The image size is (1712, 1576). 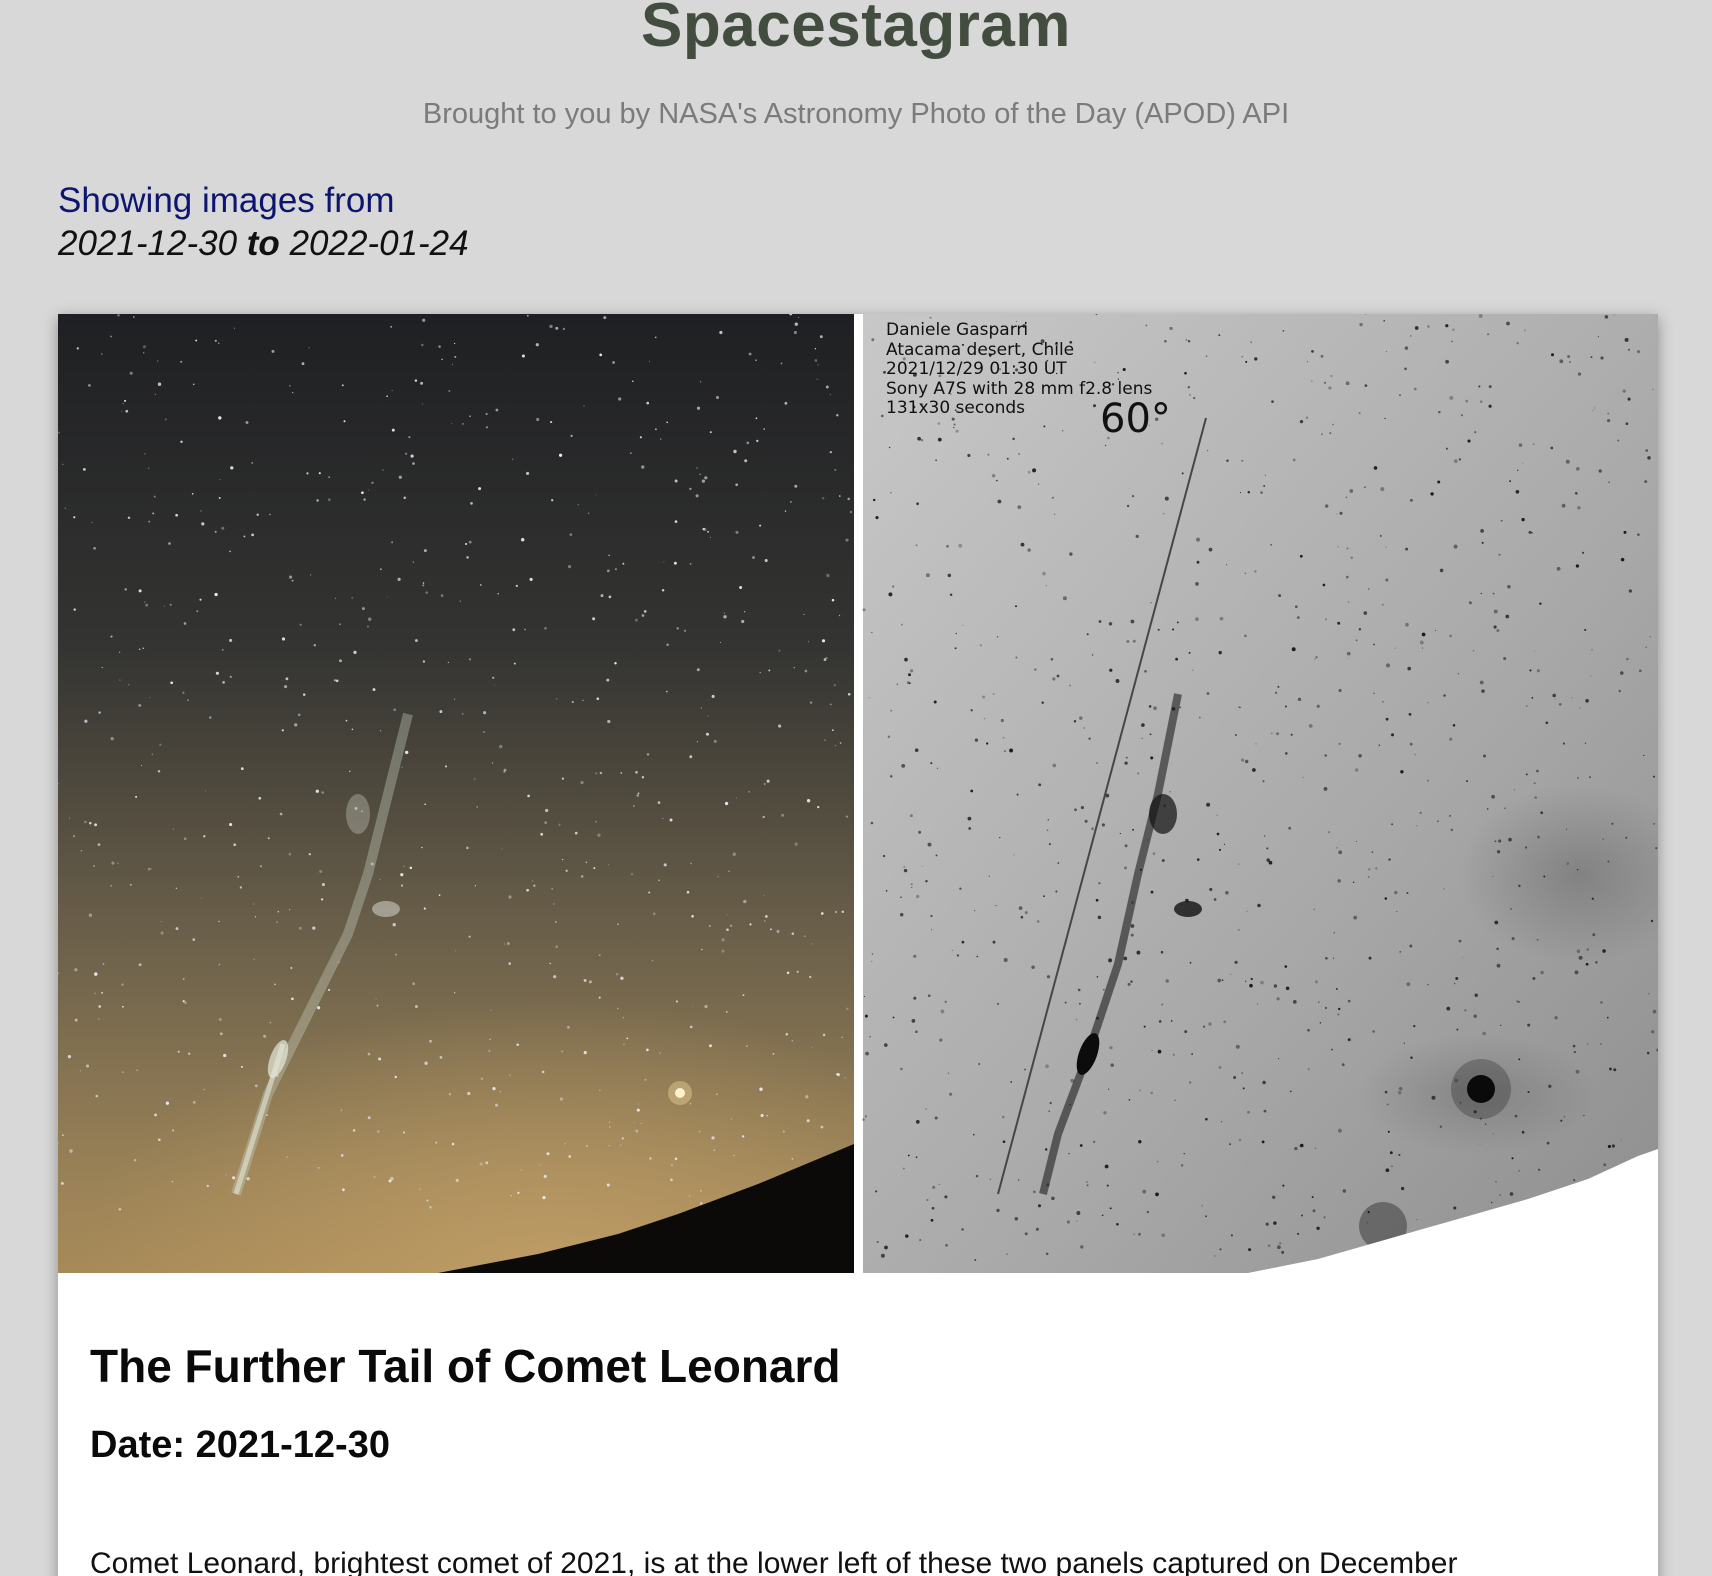 What do you see at coordinates (148, 243) in the screenshot?
I see `range-start-date: 2021-12-30` at bounding box center [148, 243].